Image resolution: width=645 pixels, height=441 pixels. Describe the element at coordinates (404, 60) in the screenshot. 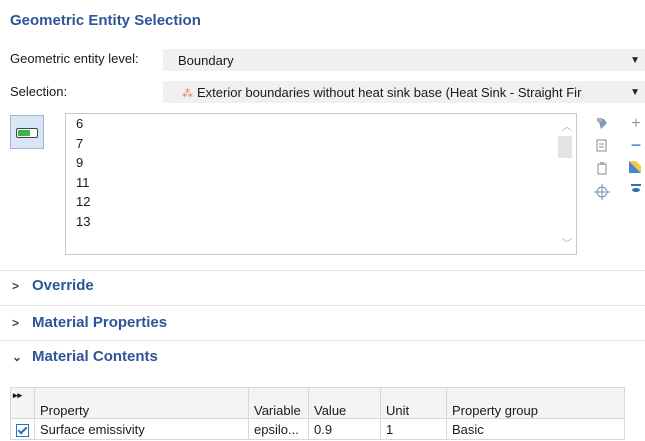

I see `geometric-entity-level-dropdown: Boundary ▼` at that location.